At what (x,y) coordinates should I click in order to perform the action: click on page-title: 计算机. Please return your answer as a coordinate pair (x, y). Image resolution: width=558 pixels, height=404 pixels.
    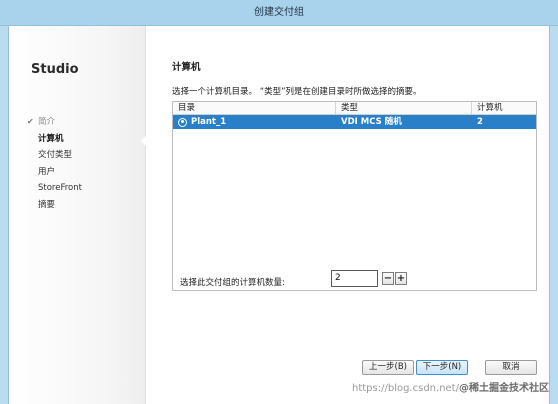
    Looking at the image, I should click on (186, 67).